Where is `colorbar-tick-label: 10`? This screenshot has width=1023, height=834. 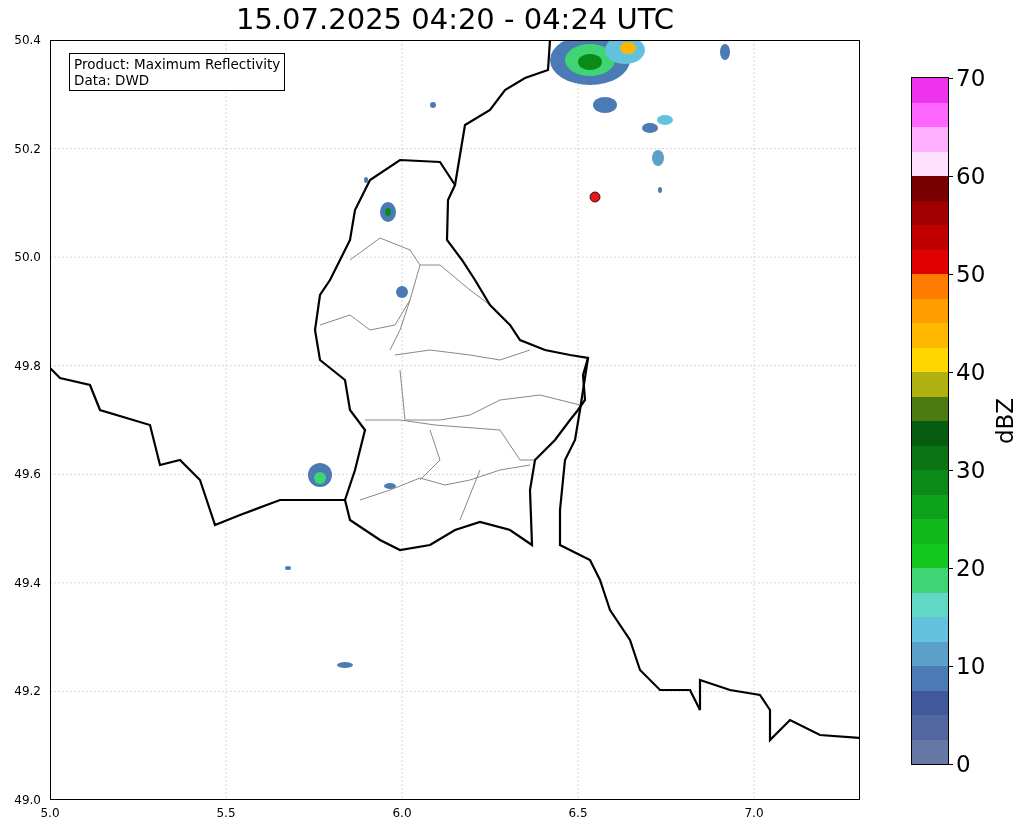
colorbar-tick-label: 10 is located at coordinates (971, 666).